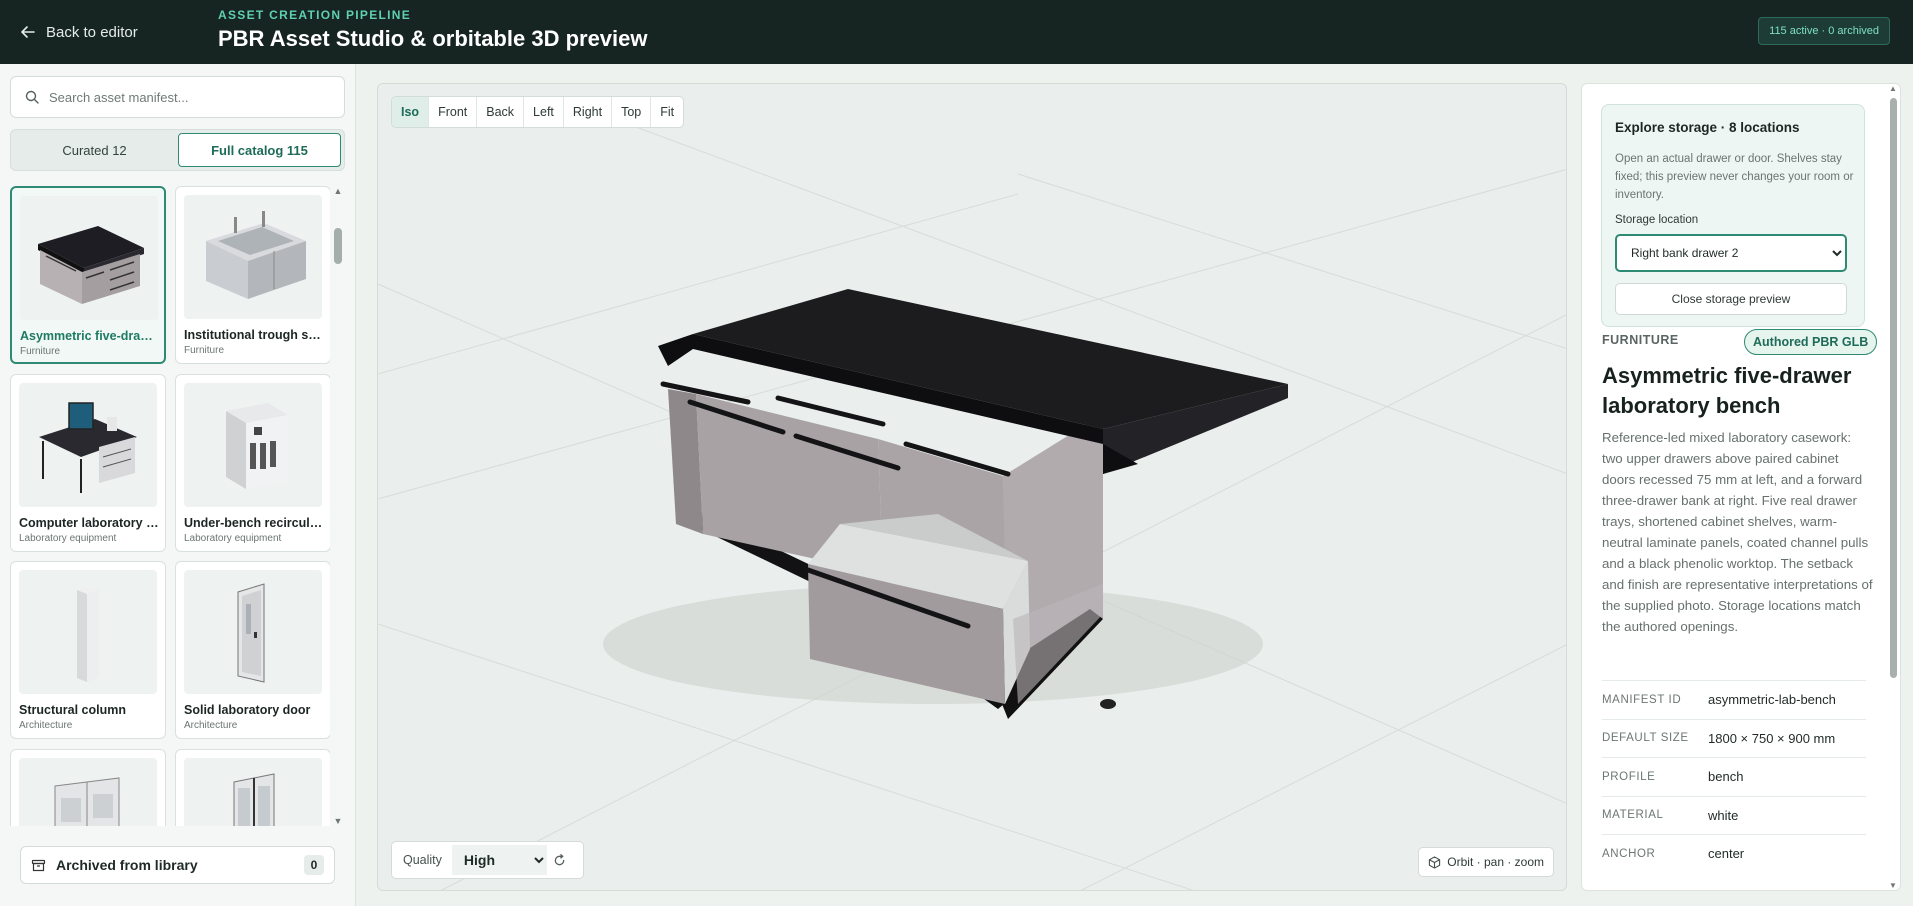 This screenshot has width=1913, height=906. I want to click on view-back-button: Back, so click(501, 112).